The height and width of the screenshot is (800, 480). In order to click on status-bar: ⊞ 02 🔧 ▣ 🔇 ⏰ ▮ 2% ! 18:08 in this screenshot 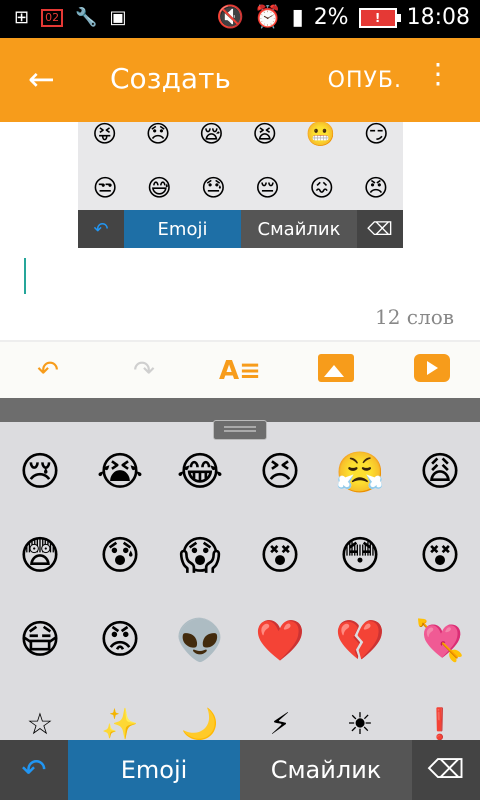, I will do `click(240, 19)`.